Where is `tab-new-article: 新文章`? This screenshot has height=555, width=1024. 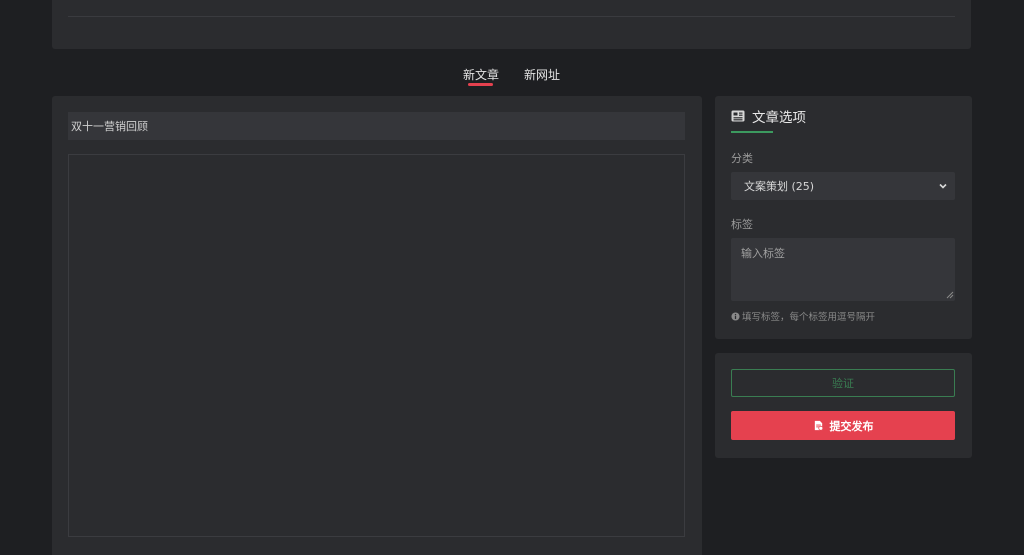
tab-new-article: 新文章 is located at coordinates (481, 74).